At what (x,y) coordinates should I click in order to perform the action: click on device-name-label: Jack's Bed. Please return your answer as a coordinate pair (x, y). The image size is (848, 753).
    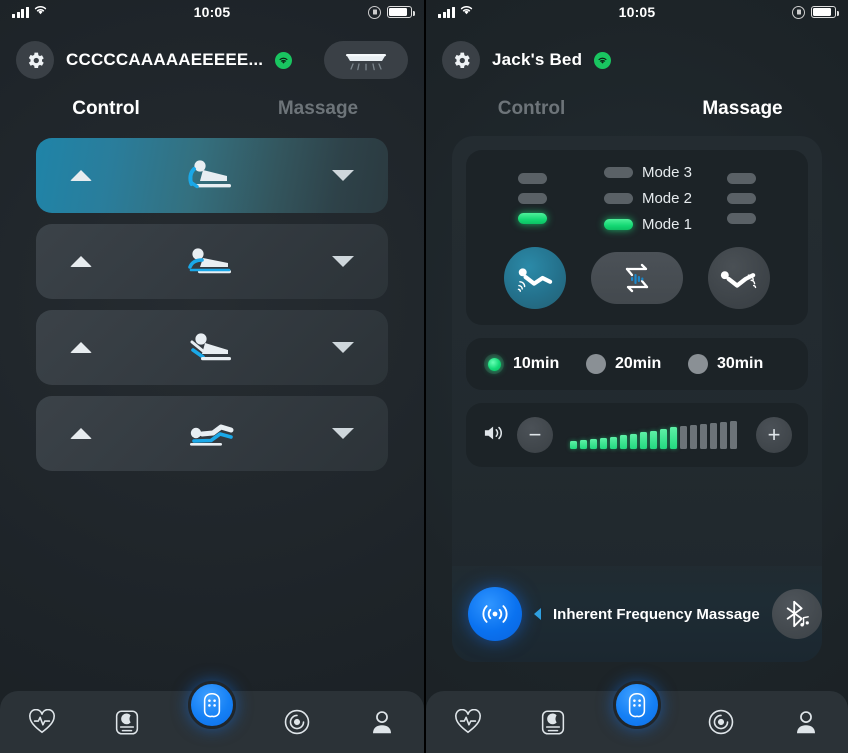
    Looking at the image, I should click on (537, 59).